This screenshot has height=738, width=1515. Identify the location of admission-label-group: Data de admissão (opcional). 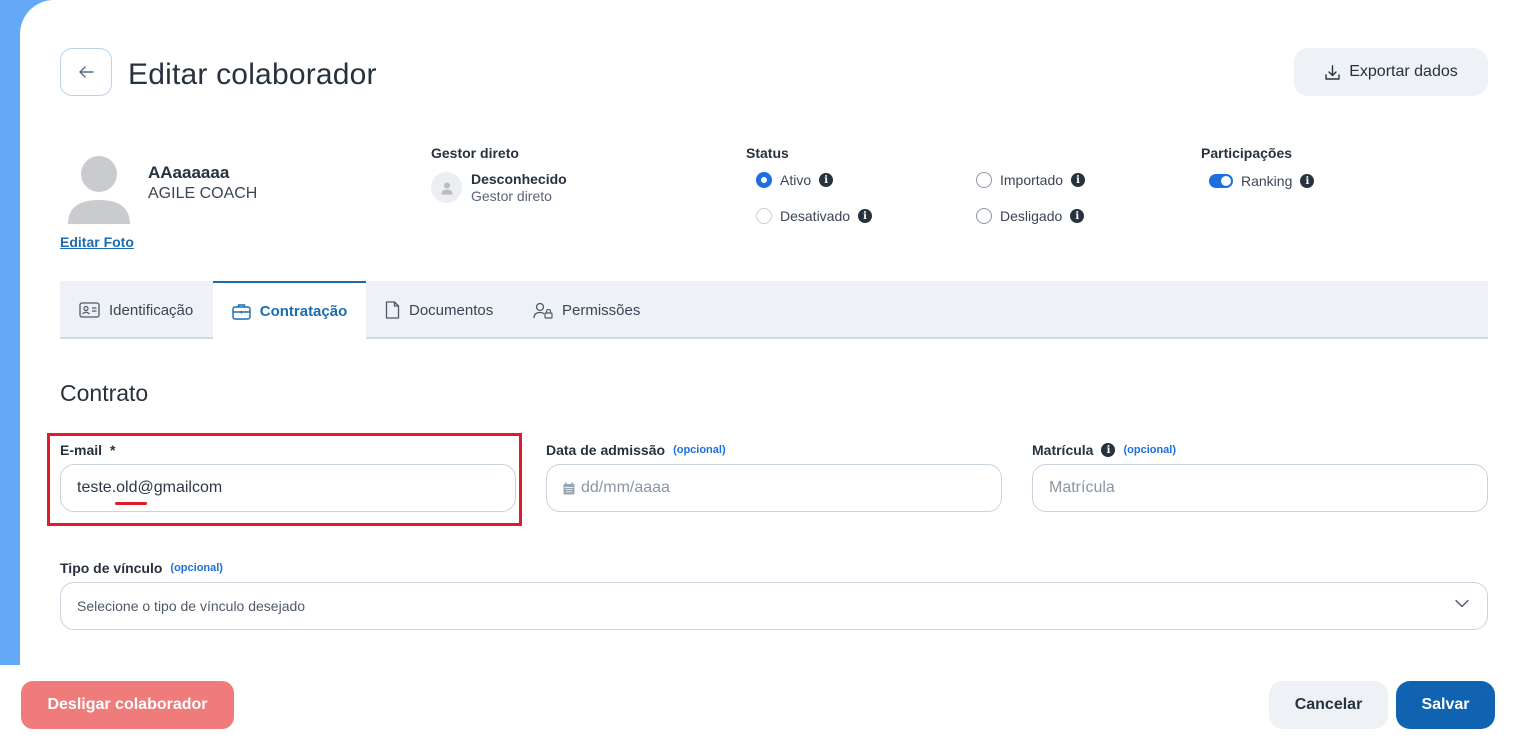
(636, 450).